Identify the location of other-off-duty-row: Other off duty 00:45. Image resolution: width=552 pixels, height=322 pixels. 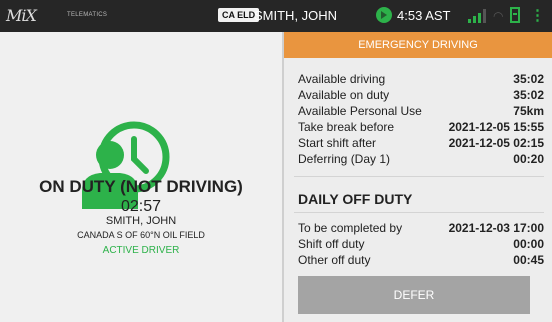
(421, 261).